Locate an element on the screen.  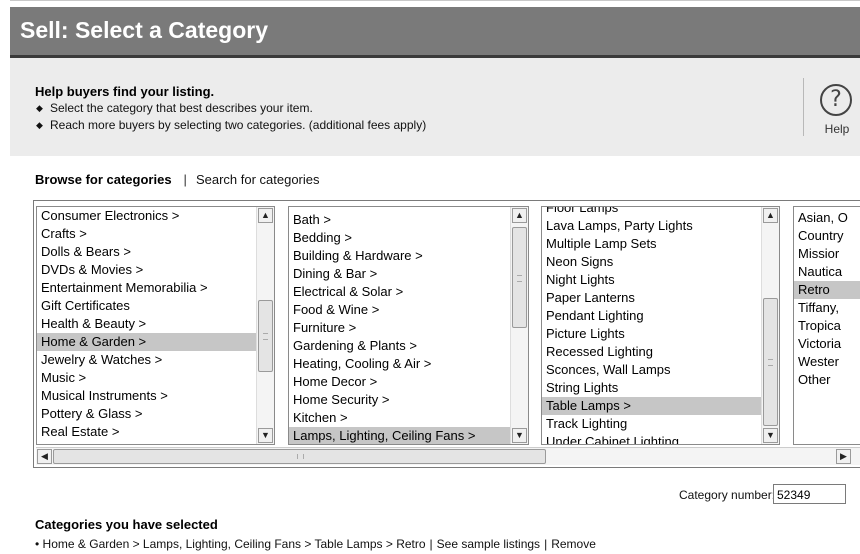
category-item: Furniture > is located at coordinates (399, 328).